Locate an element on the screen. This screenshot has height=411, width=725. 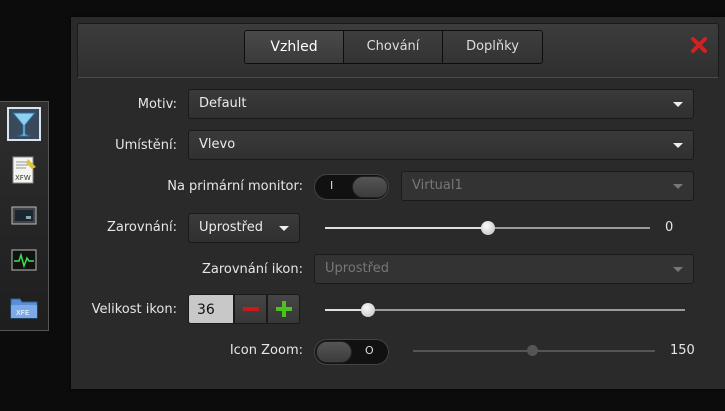
zoom-switch: O is located at coordinates (351, 352).